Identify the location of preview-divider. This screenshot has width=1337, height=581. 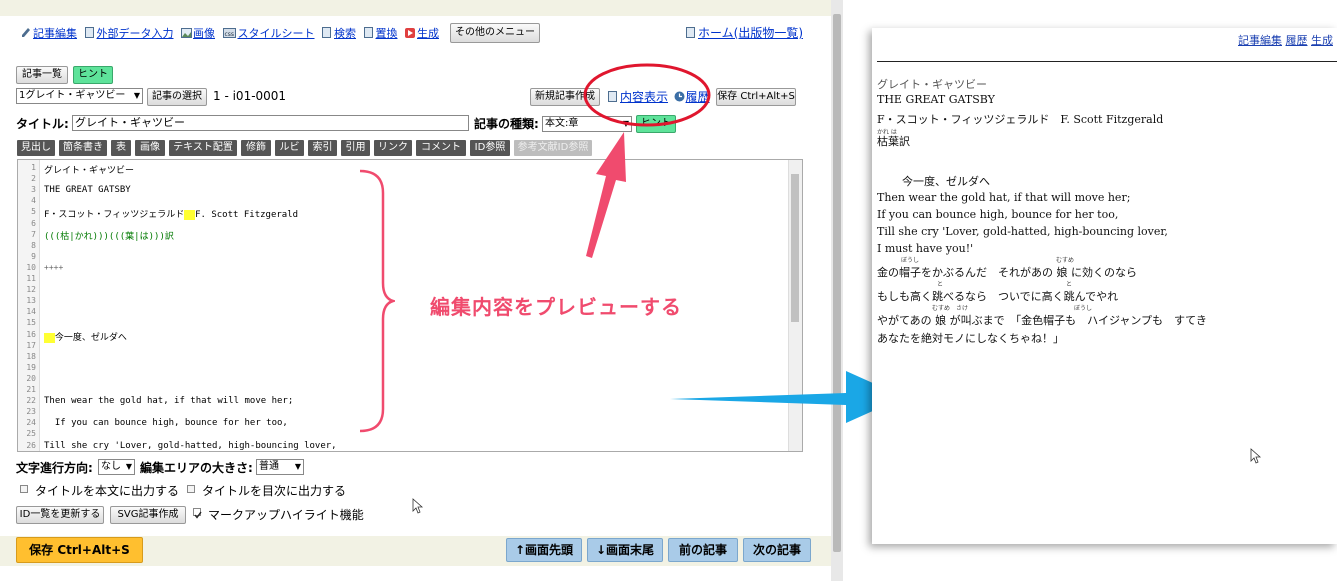
(1107, 61).